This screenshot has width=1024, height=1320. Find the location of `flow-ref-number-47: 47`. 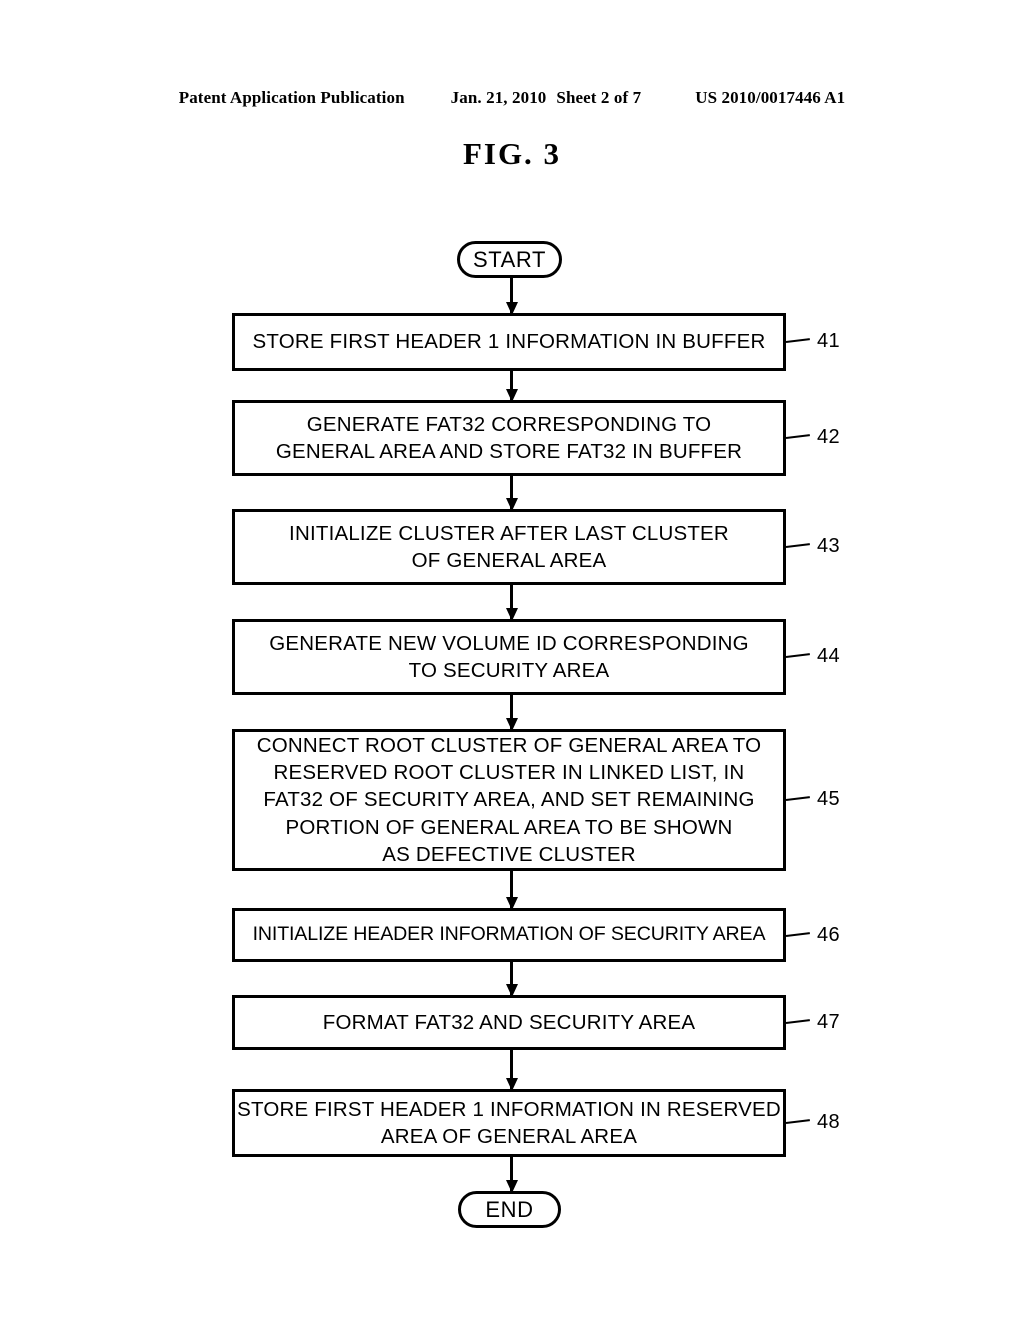

flow-ref-number-47: 47 is located at coordinates (829, 1022).